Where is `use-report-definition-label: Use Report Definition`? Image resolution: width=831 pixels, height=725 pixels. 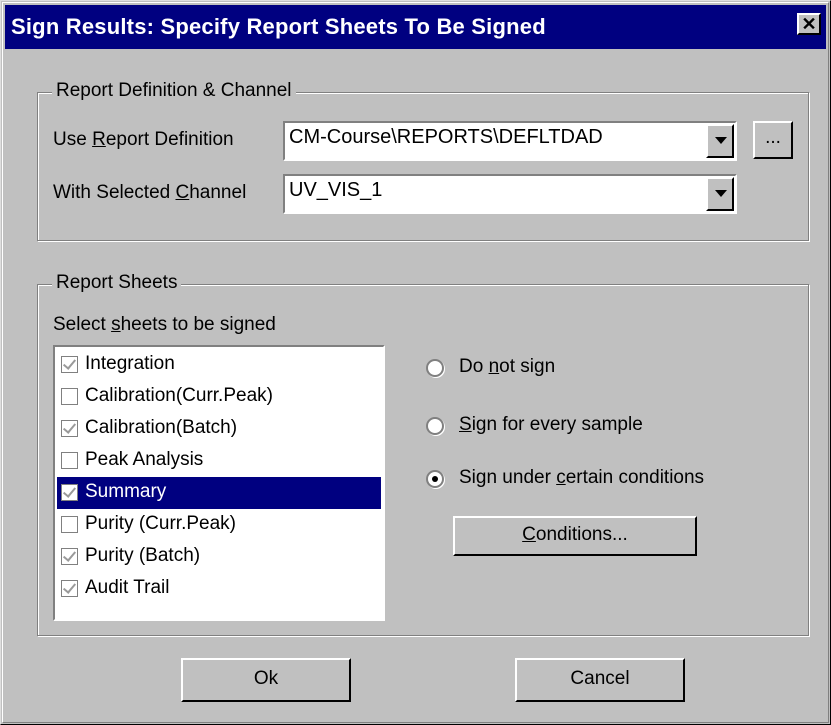 use-report-definition-label: Use Report Definition is located at coordinates (143, 139).